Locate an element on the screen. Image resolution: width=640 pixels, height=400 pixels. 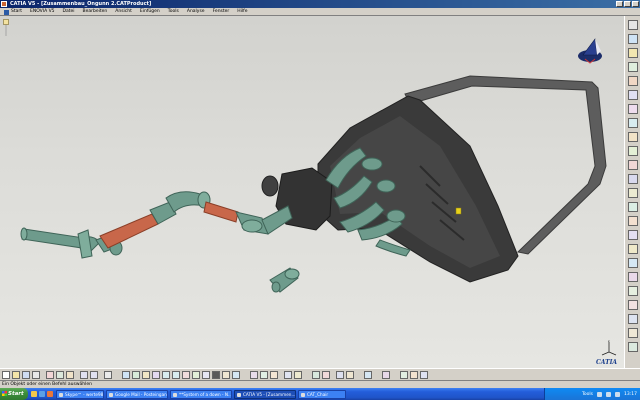
print-icon is located at coordinates (36, 375).